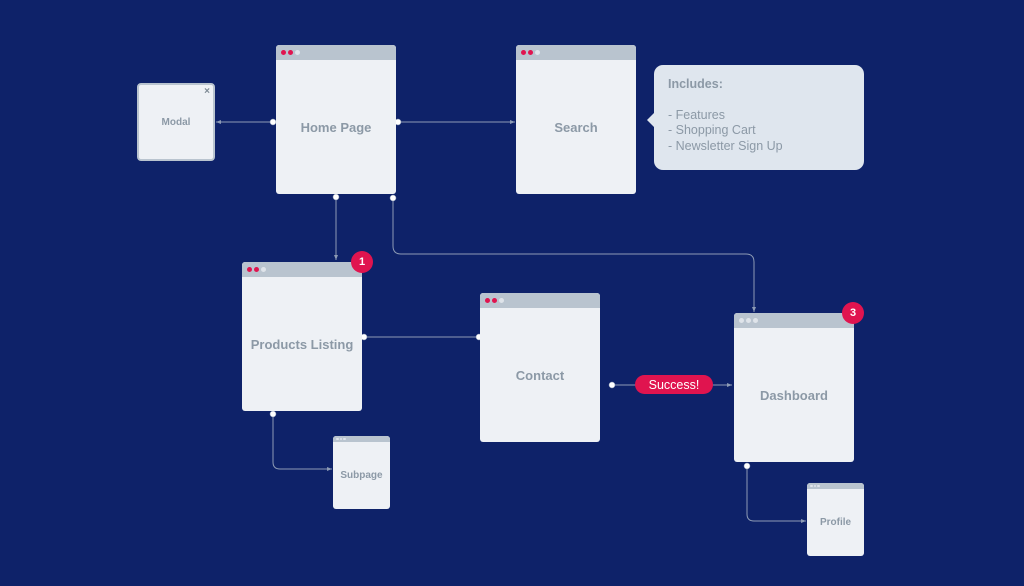 The height and width of the screenshot is (586, 1024). I want to click on tooltip-item: - Shopping Cart, so click(712, 130).